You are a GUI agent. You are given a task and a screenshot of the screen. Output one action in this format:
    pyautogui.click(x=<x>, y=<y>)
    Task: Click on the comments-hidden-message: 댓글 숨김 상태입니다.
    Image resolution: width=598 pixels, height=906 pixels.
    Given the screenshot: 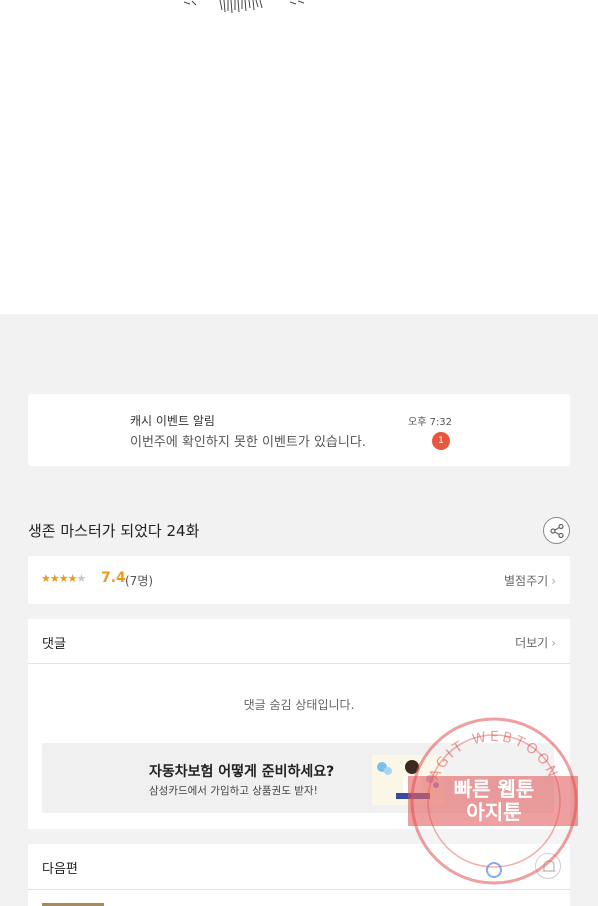 What is the action you would take?
    pyautogui.click(x=299, y=705)
    